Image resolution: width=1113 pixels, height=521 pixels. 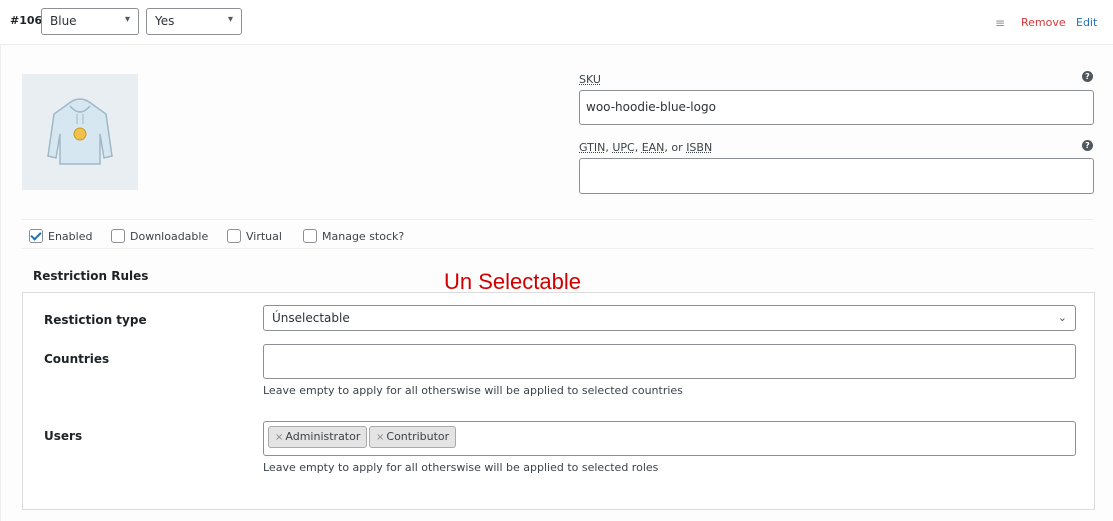 I want to click on variation-image, so click(x=80, y=132).